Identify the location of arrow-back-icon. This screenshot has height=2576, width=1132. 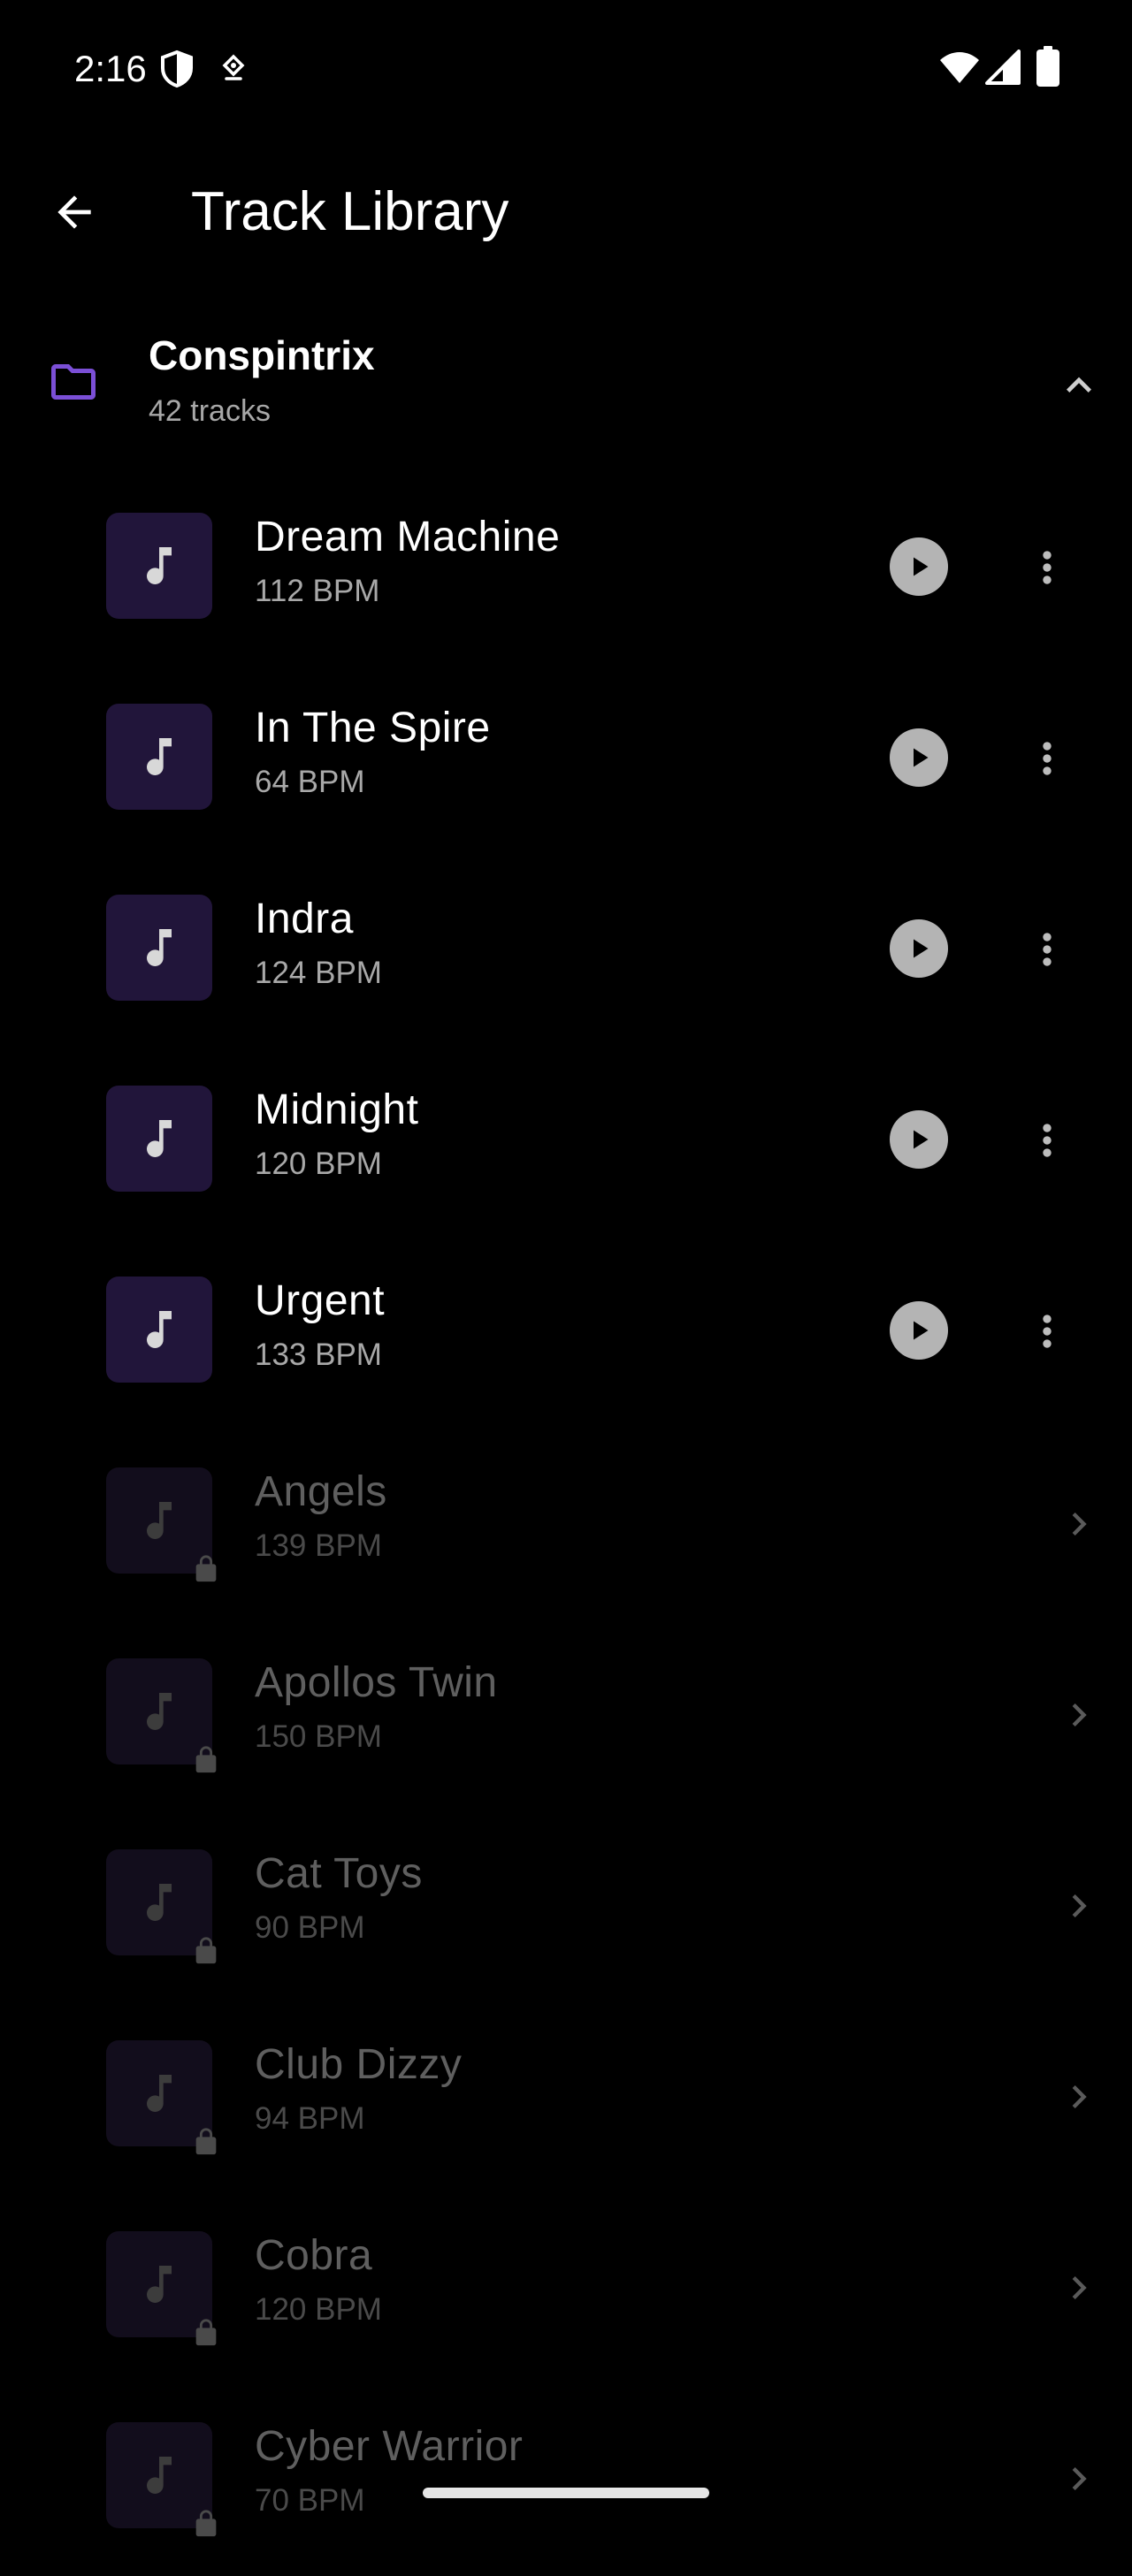
(74, 212).